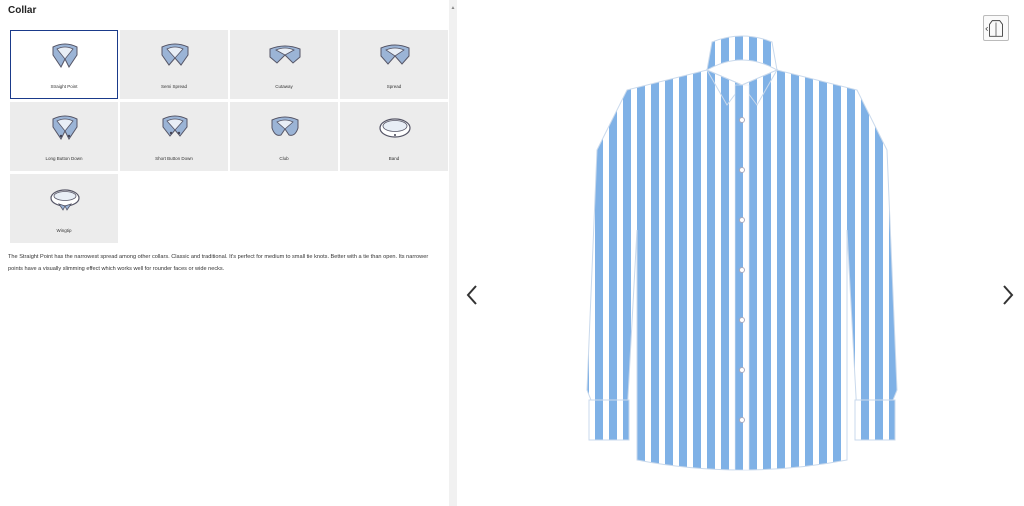  I want to click on band-collar-icon, so click(395, 128).